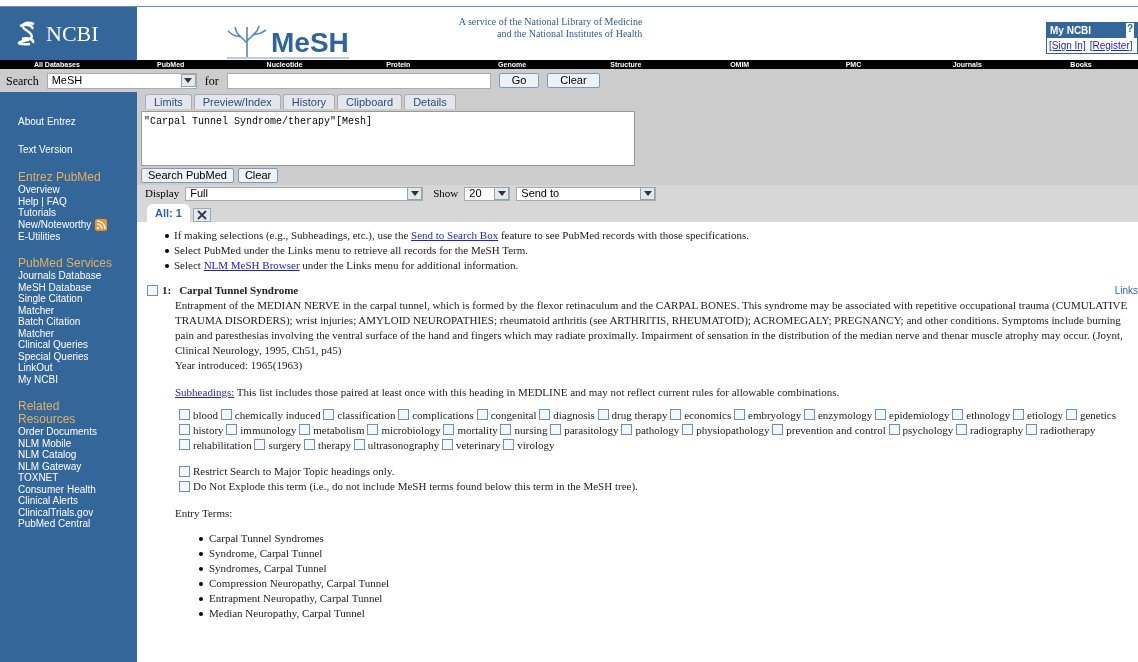 The image size is (1138, 662). What do you see at coordinates (47, 455) in the screenshot?
I see `sidebar-link: NLM Catalog` at bounding box center [47, 455].